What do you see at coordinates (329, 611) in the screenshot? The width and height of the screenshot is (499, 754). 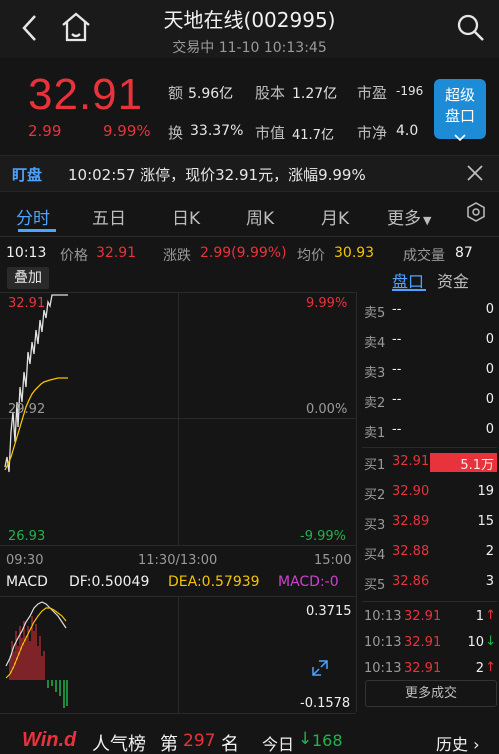 I see `macd-axis-top: 0.3715` at bounding box center [329, 611].